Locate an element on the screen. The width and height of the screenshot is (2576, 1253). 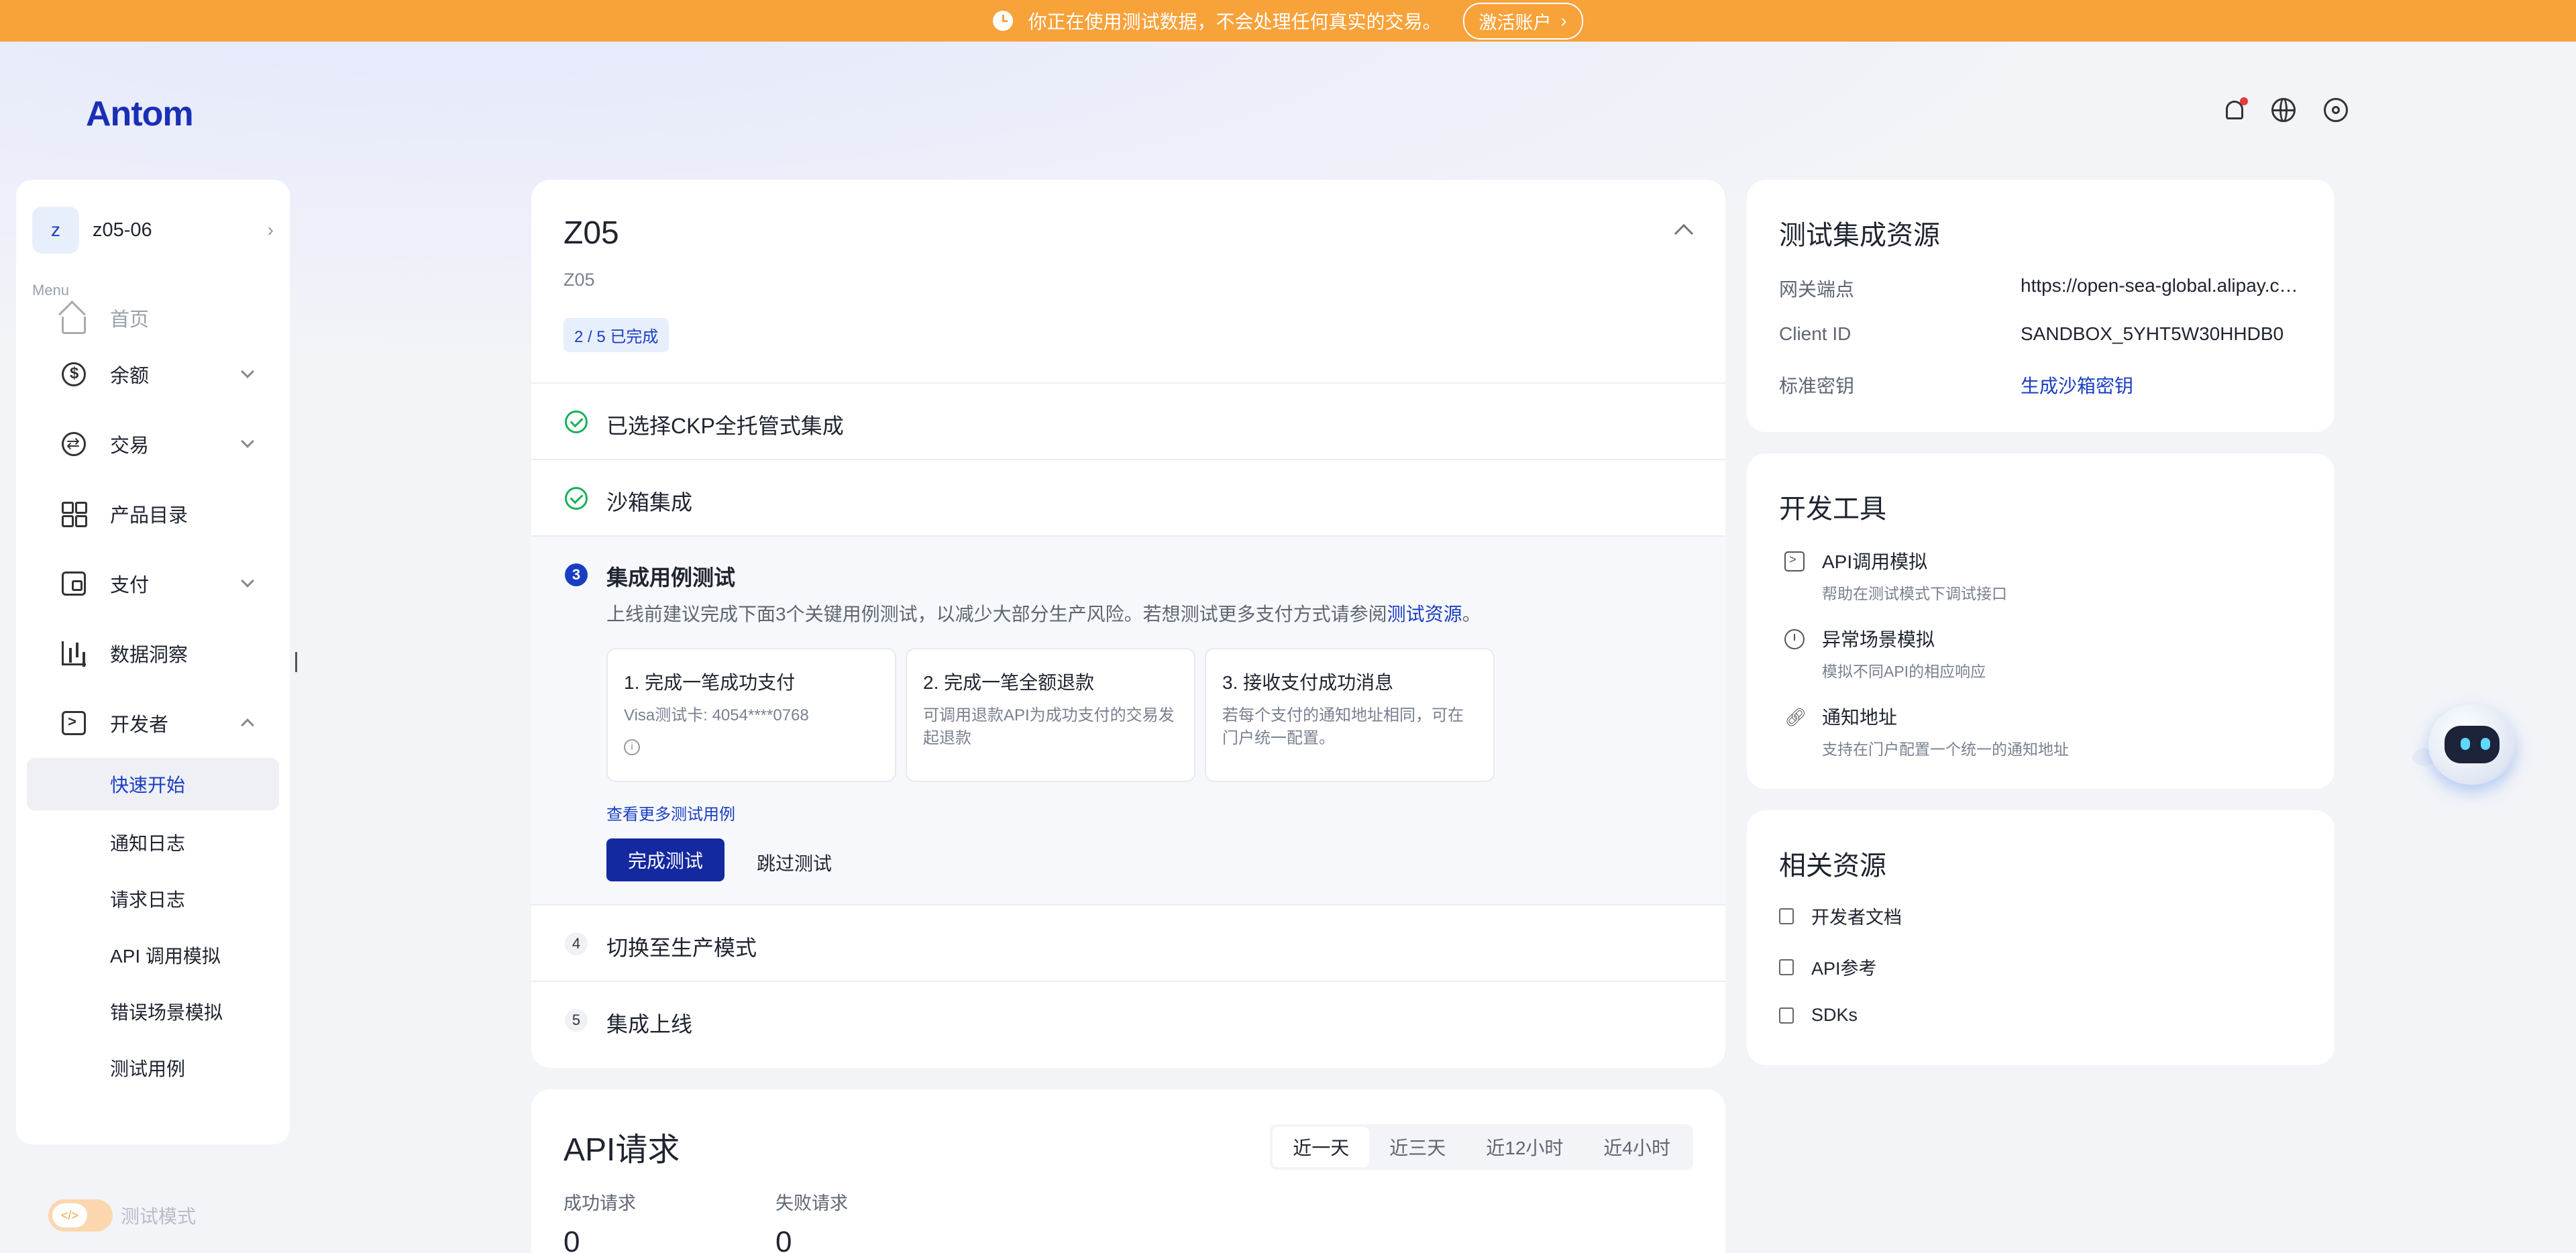
coin-icon is located at coordinates (74, 374).